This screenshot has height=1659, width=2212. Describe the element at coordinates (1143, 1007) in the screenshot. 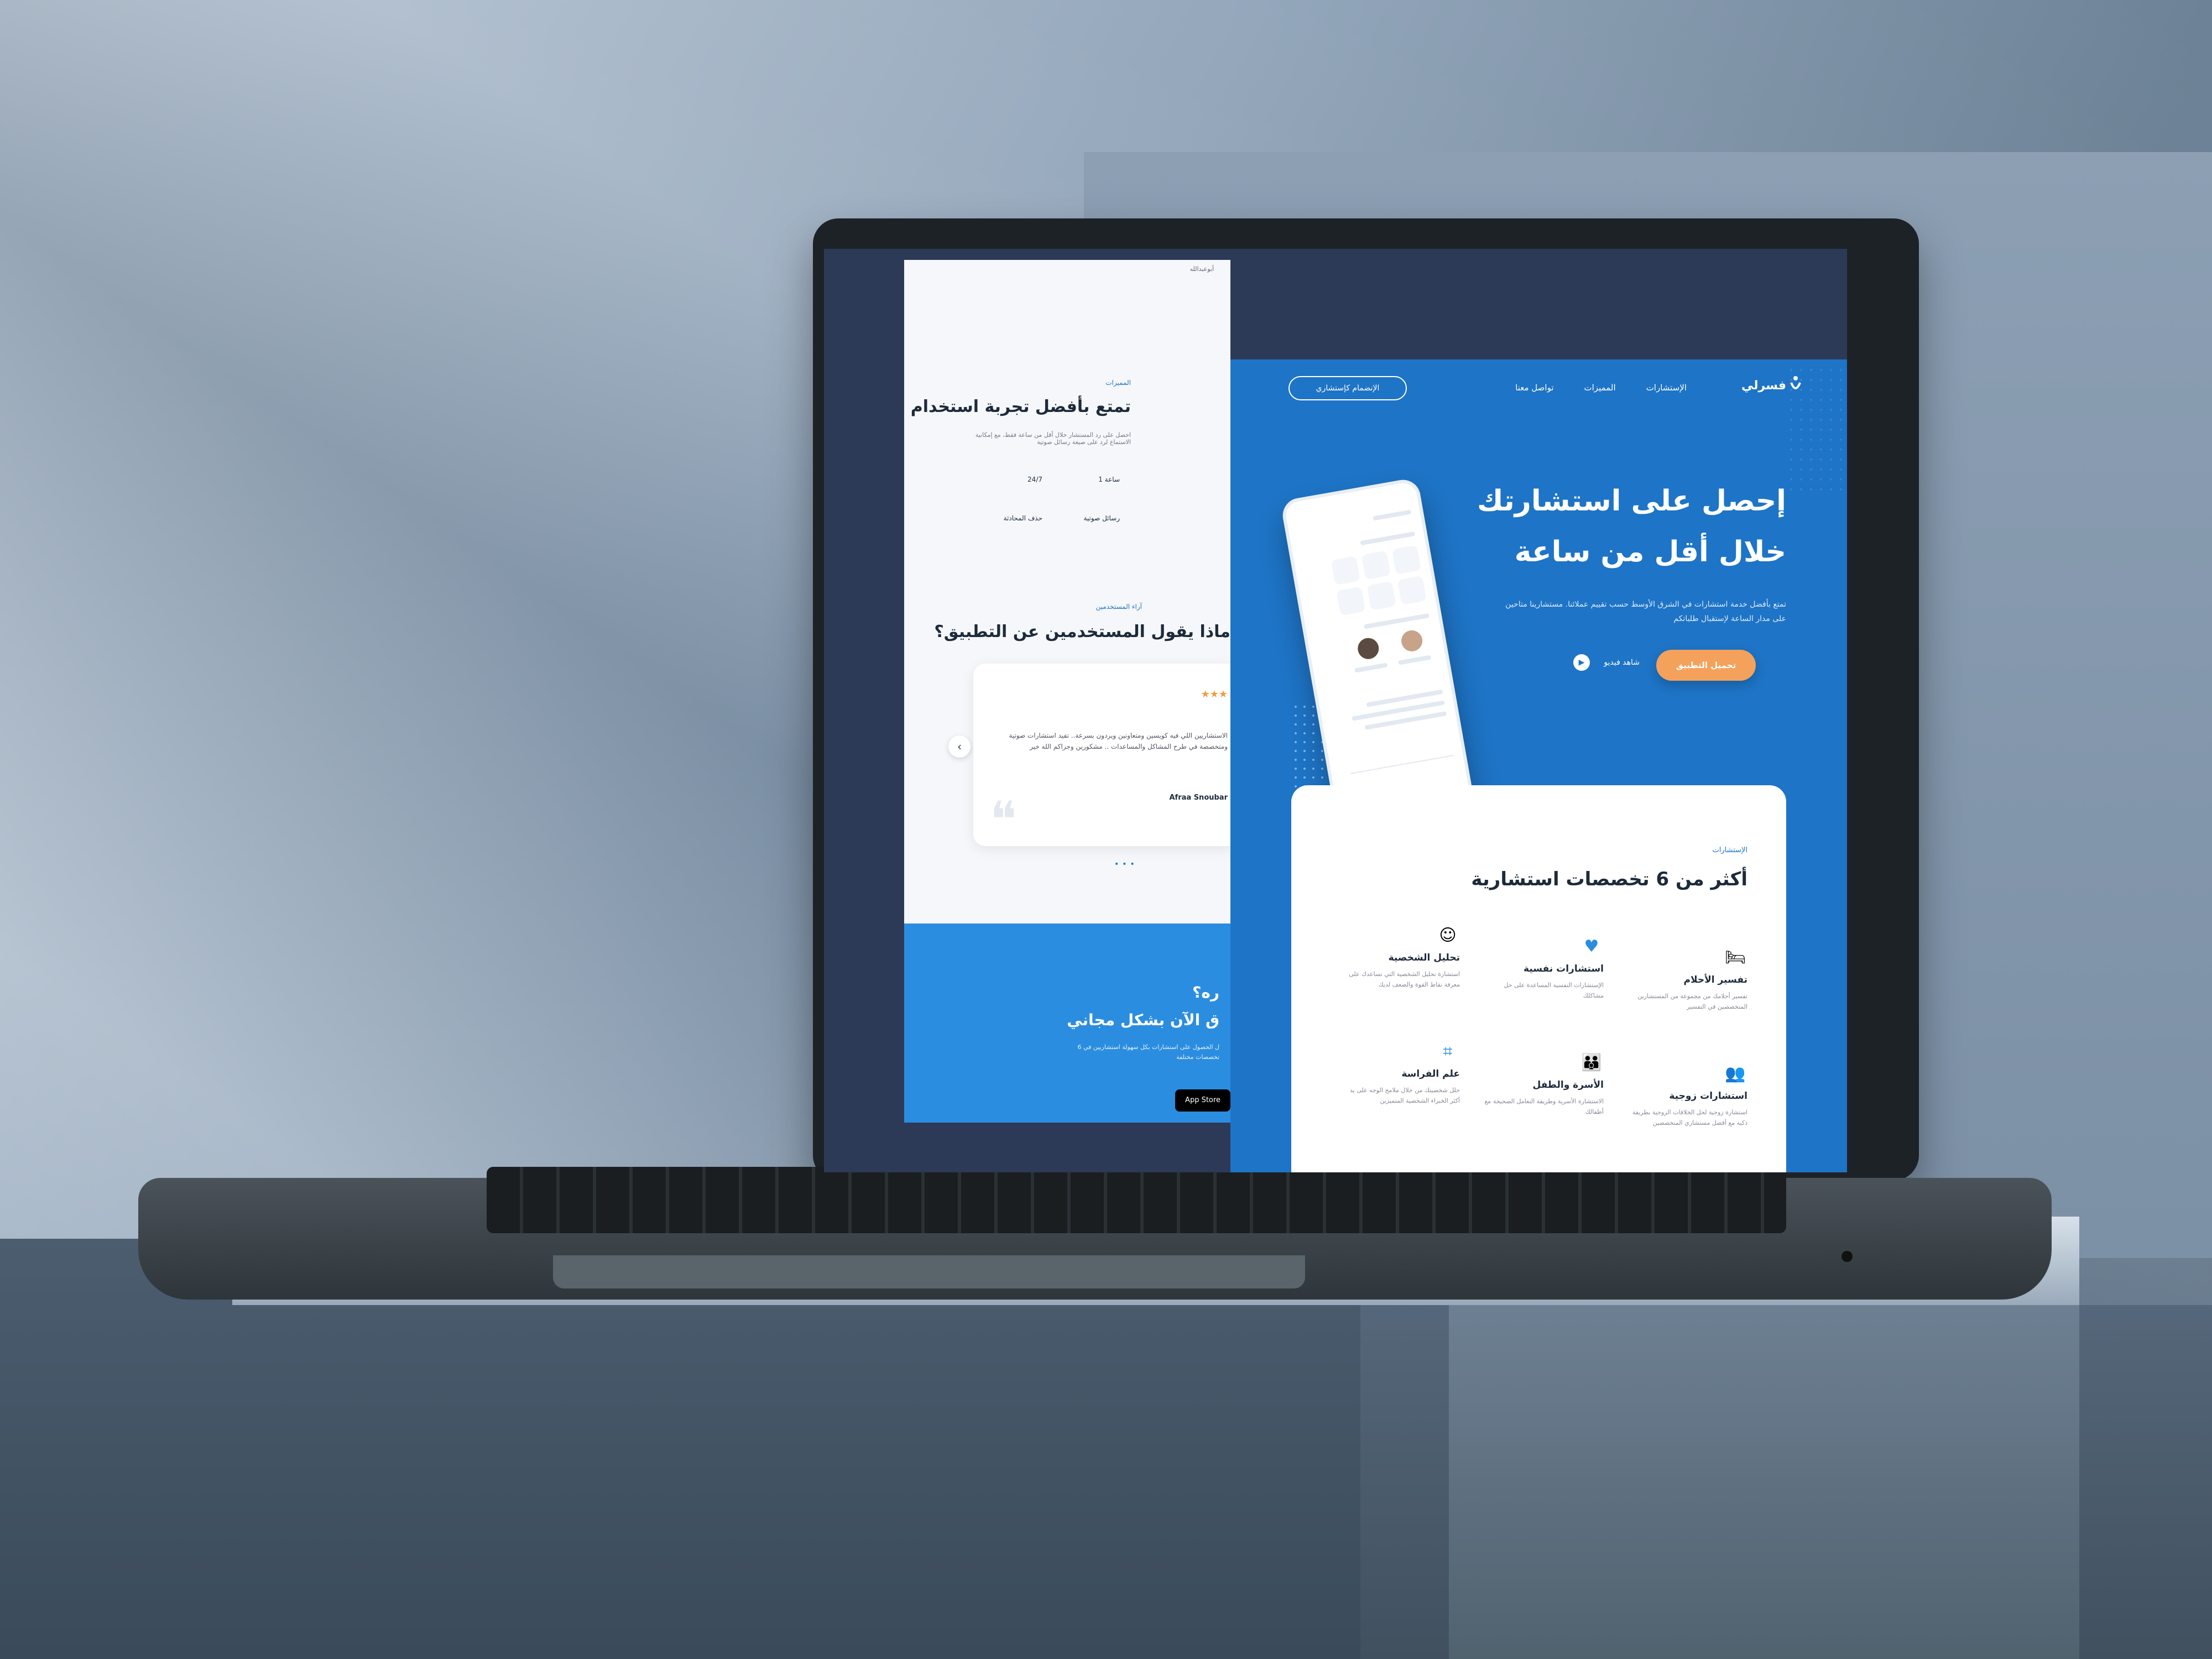

I see `cta-title: ره؟ ق الآن بشكل مجاني` at that location.